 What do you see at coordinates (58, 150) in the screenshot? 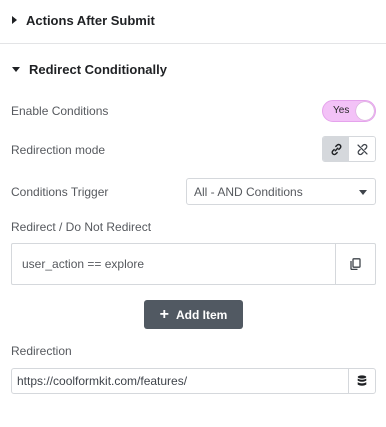
I see `redirection-mode-label: Redirection mode` at bounding box center [58, 150].